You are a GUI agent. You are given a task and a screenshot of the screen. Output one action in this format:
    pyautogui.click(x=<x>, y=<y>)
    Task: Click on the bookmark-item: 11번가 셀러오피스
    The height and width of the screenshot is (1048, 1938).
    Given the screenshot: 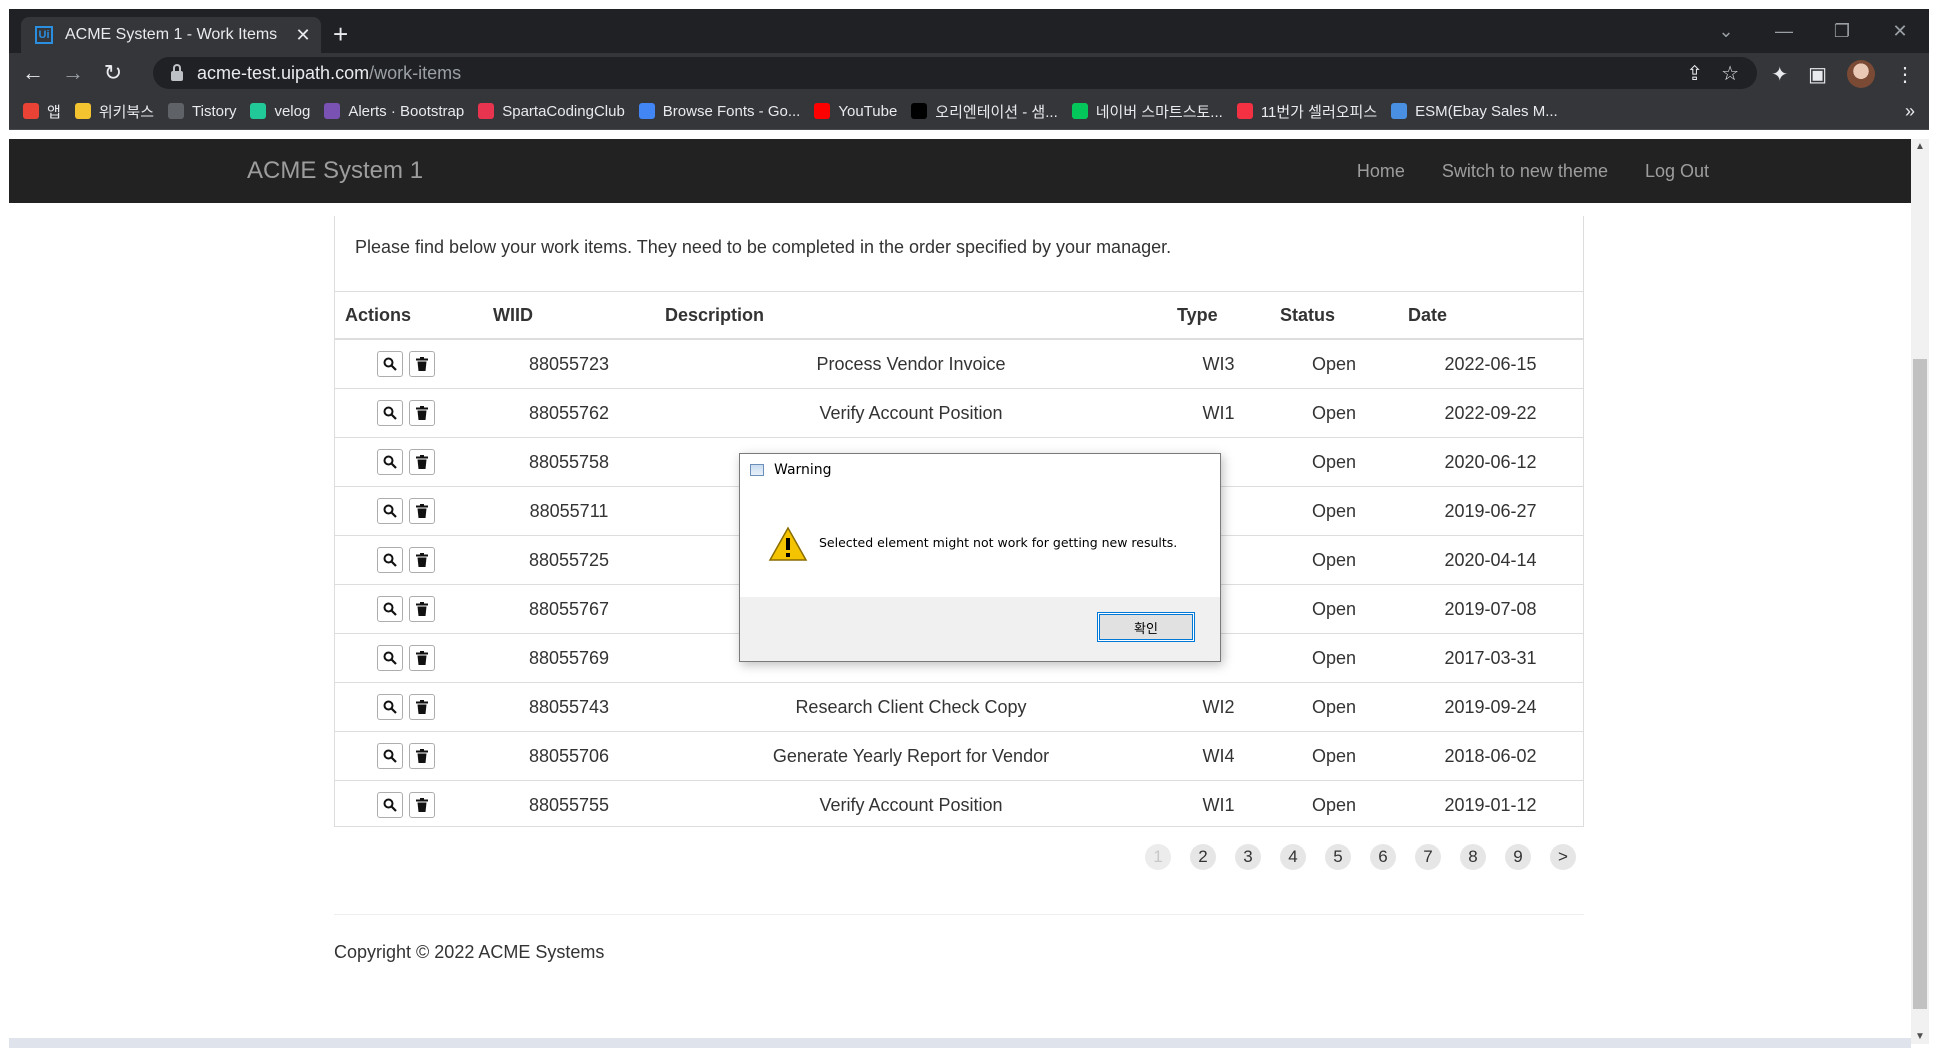 What is the action you would take?
    pyautogui.click(x=1306, y=111)
    